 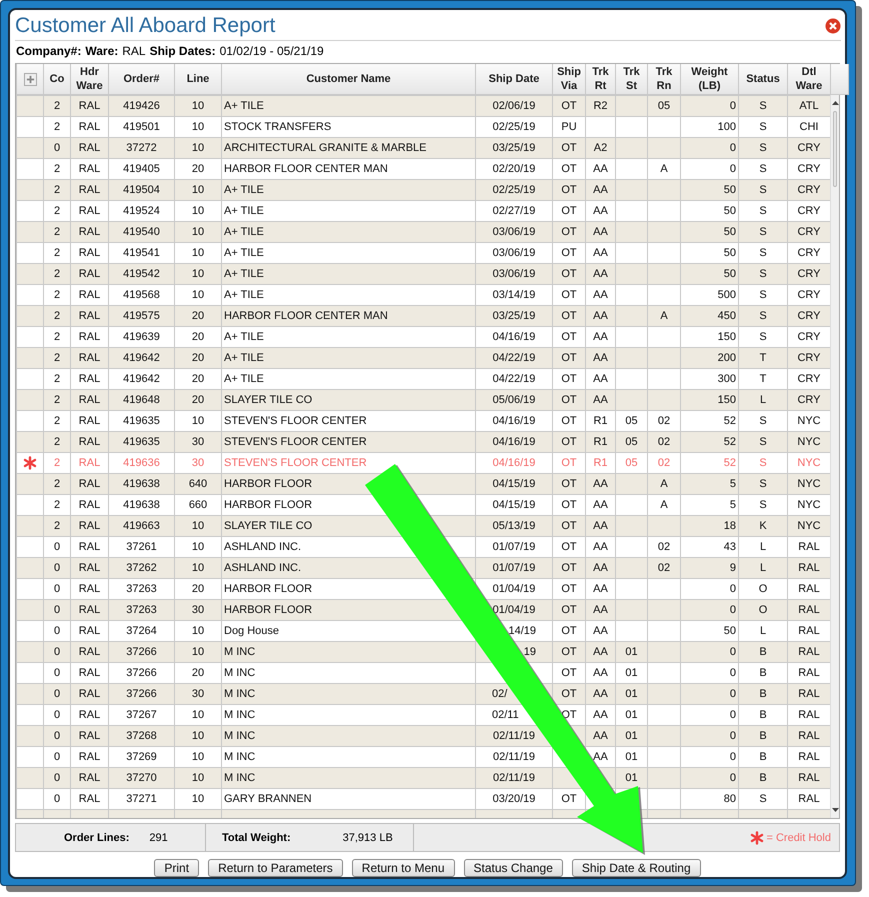 What do you see at coordinates (514, 568) in the screenshot?
I see `table-cell: 01/07/19` at bounding box center [514, 568].